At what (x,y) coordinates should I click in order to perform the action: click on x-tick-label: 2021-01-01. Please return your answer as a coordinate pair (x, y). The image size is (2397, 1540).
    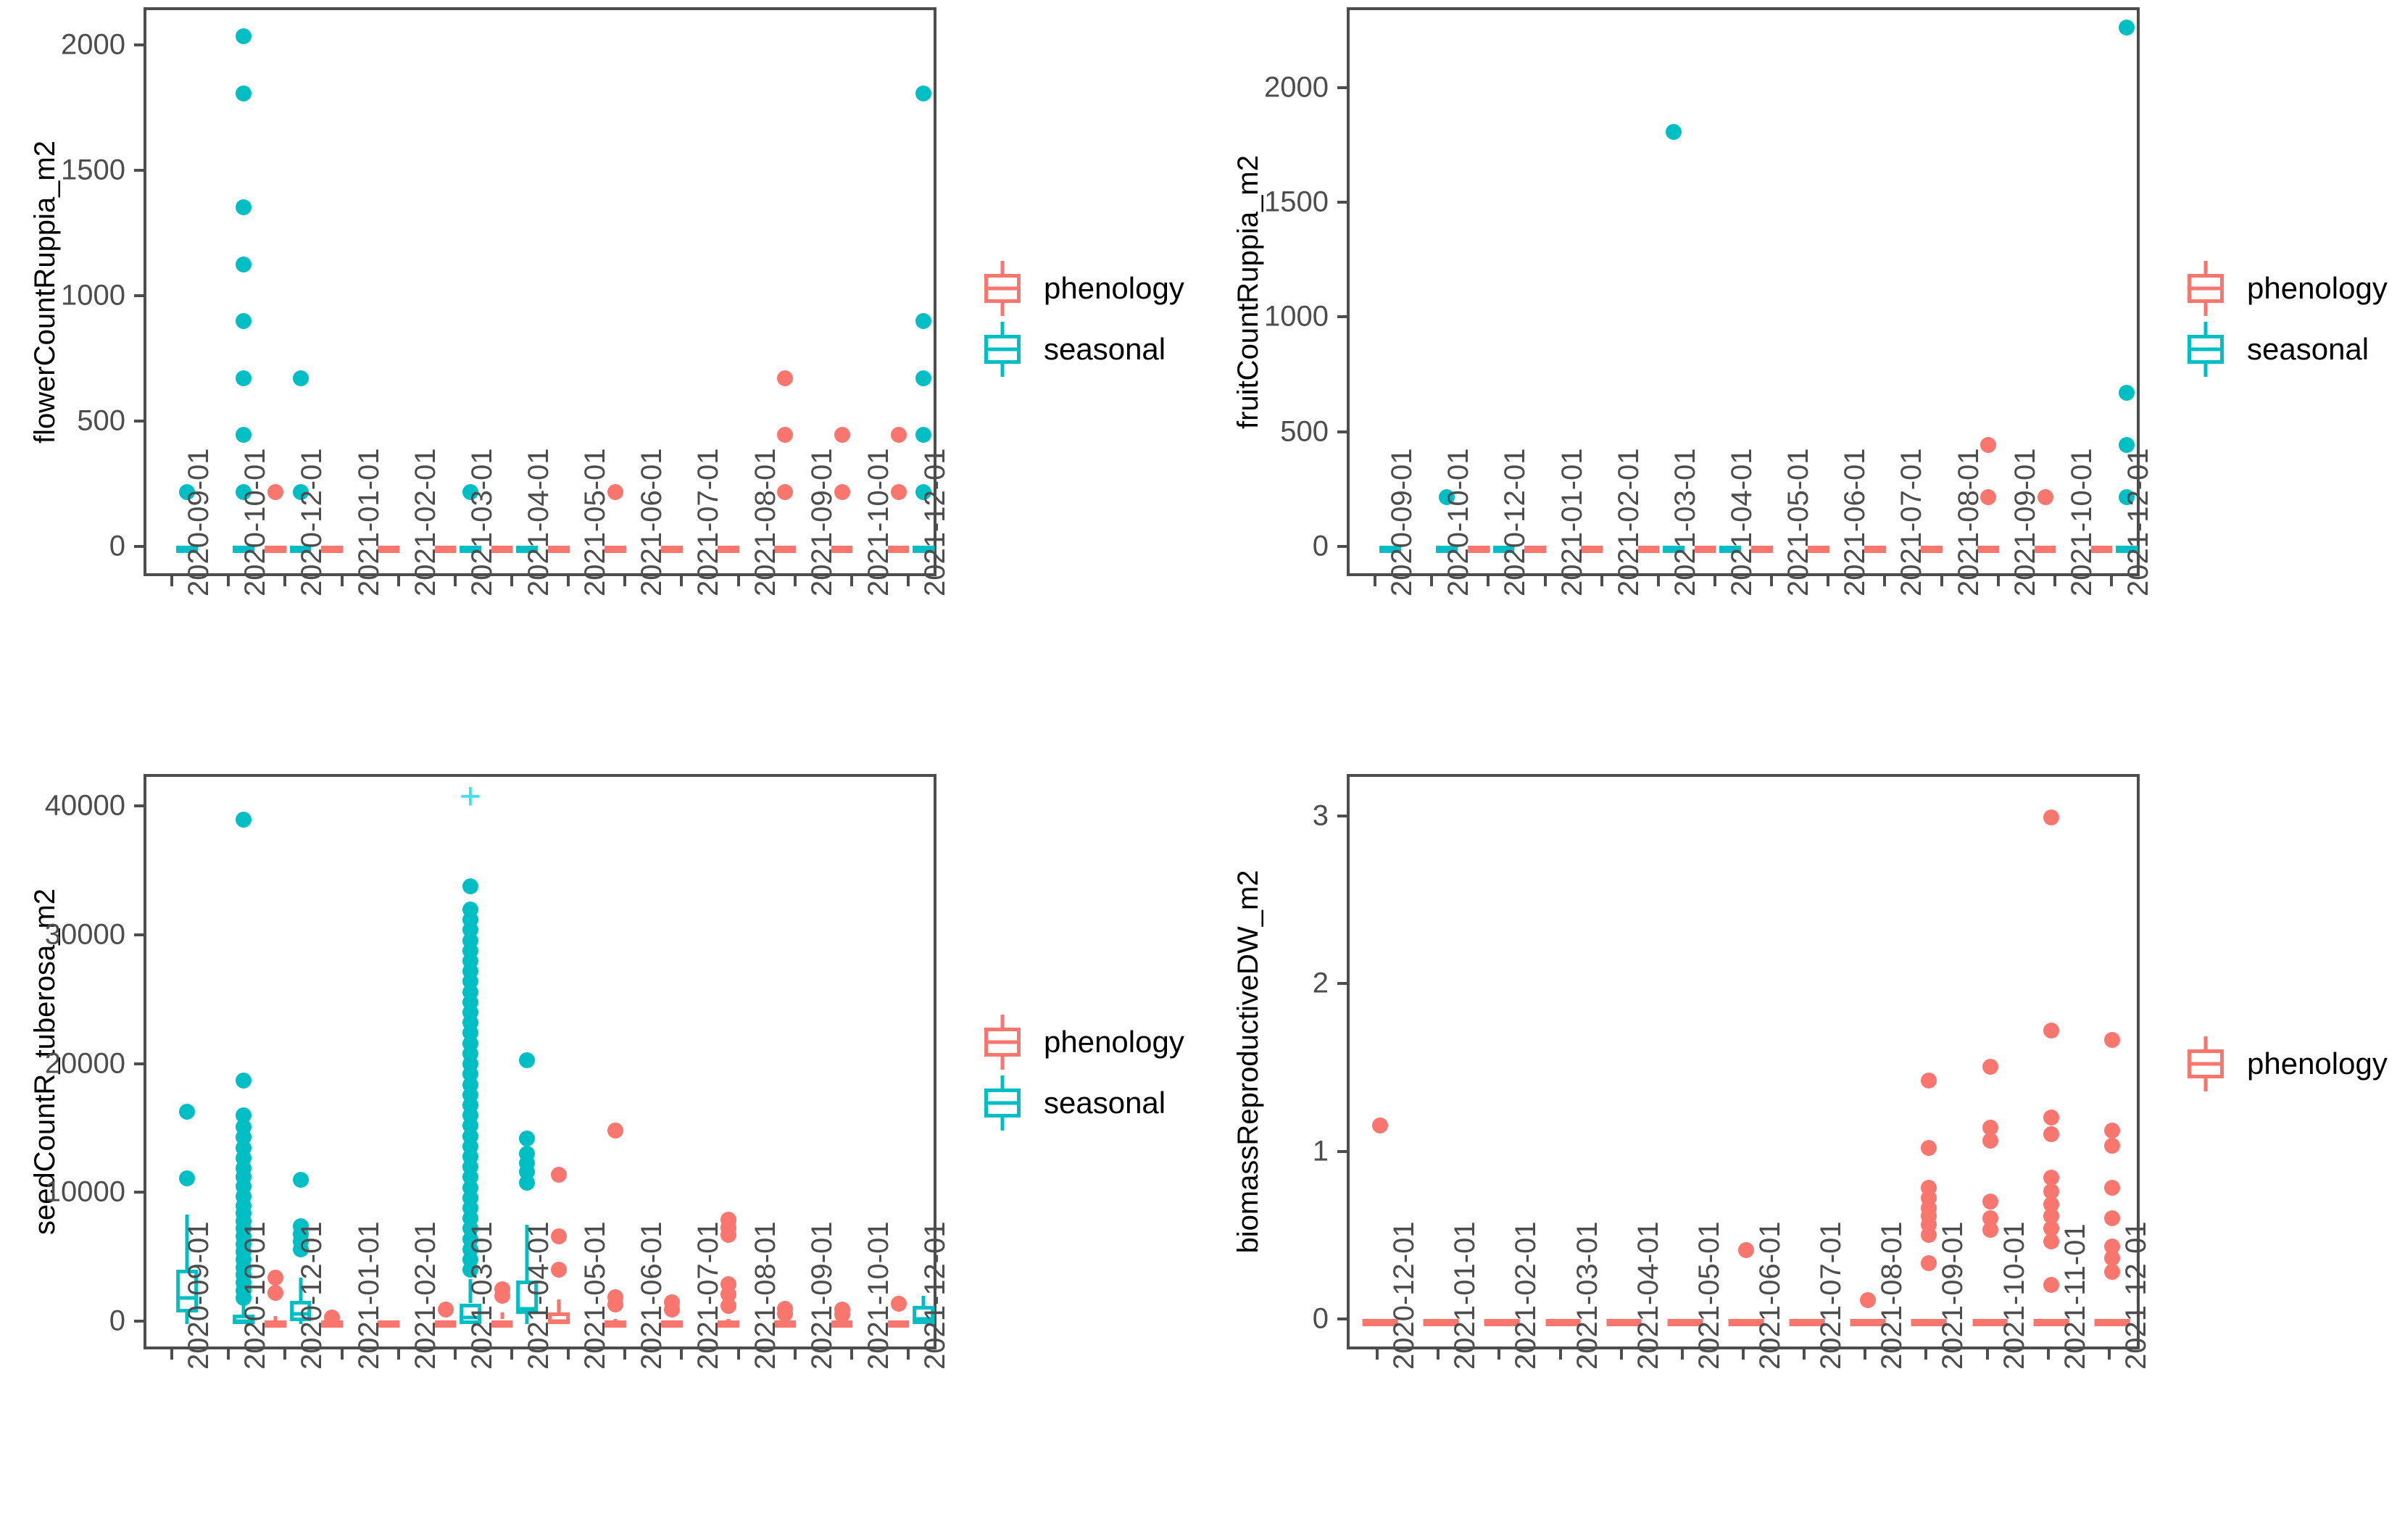
    Looking at the image, I should click on (1465, 1295).